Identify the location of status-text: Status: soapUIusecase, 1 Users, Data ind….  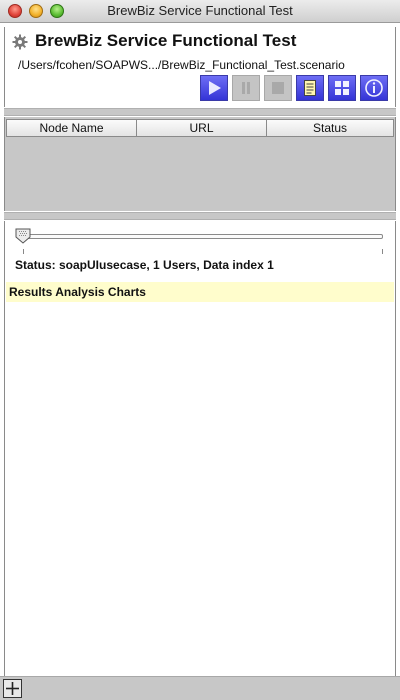
(144, 265).